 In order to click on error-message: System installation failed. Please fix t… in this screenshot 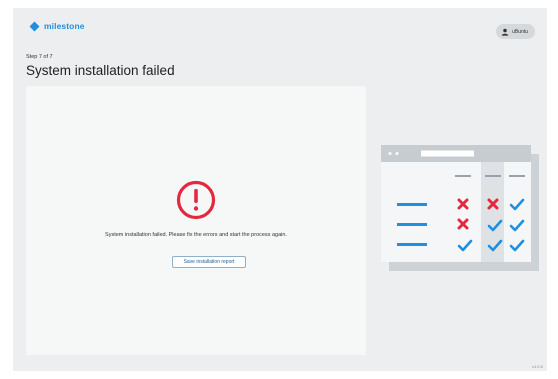, I will do `click(196, 235)`.